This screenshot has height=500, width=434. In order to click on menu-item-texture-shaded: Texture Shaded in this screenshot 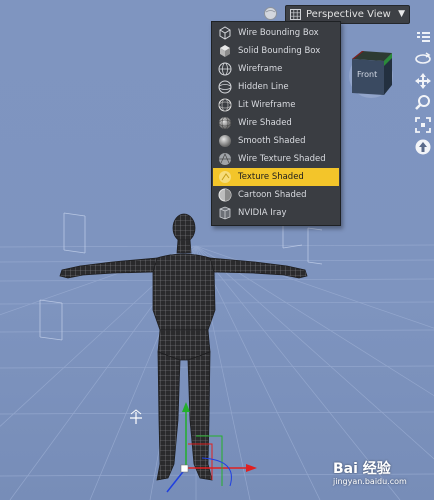, I will do `click(276, 177)`.